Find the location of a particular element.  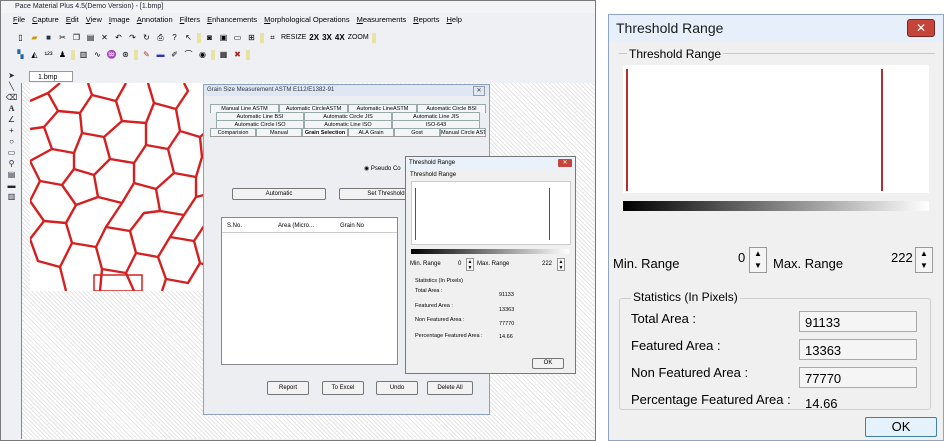

cut-icon: ✂ is located at coordinates (62, 38).